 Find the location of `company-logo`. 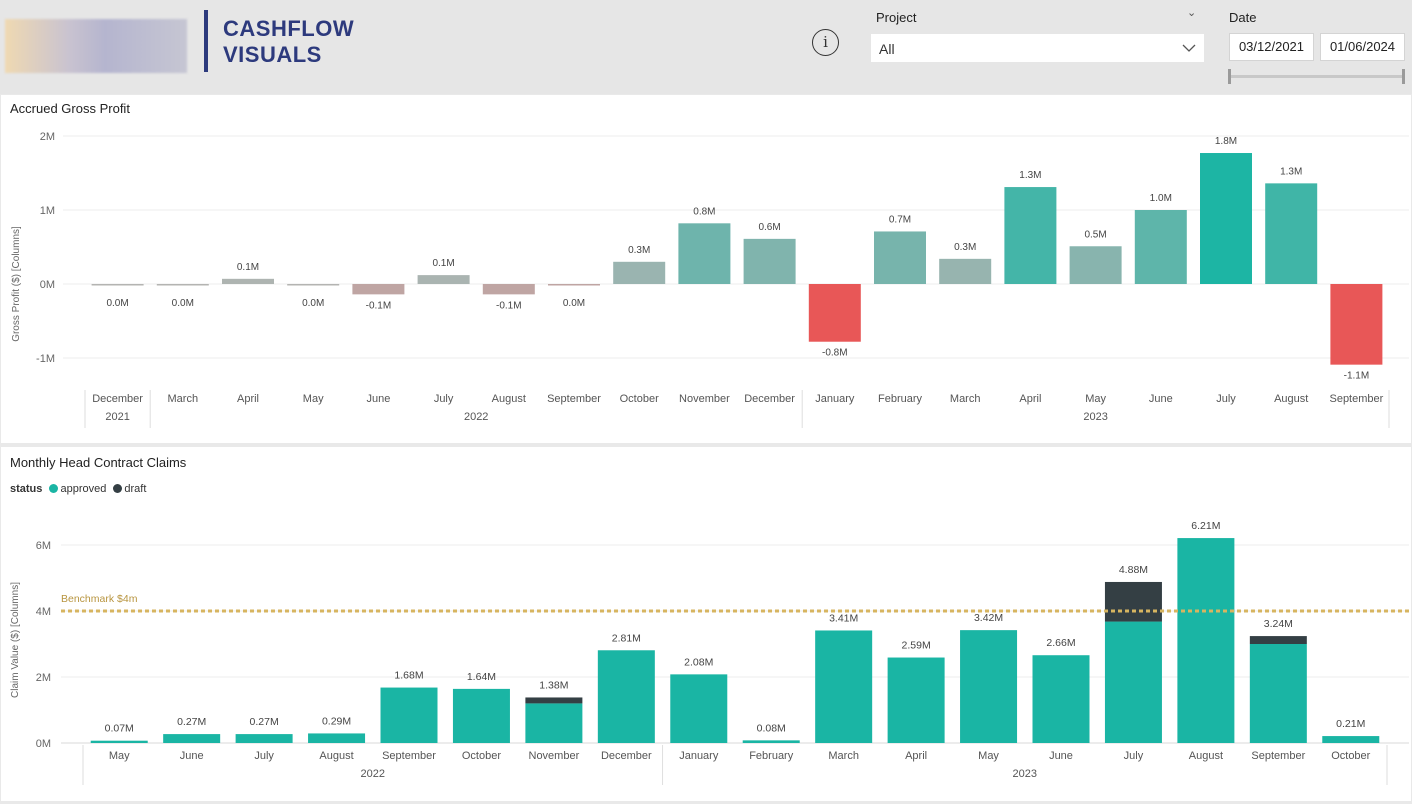

company-logo is located at coordinates (96, 46).